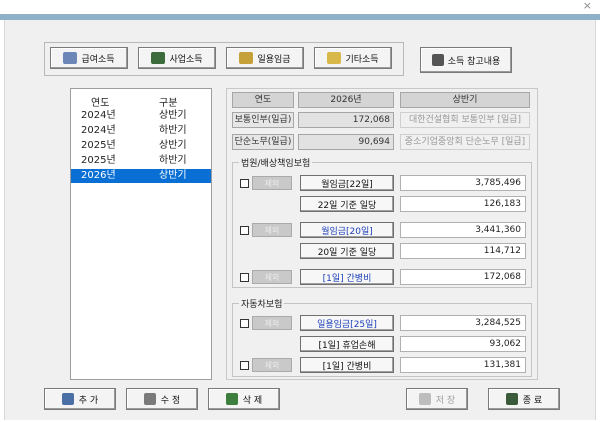 This screenshot has height=422, width=600. I want to click on other-income-label: 기타소득, so click(362, 59).